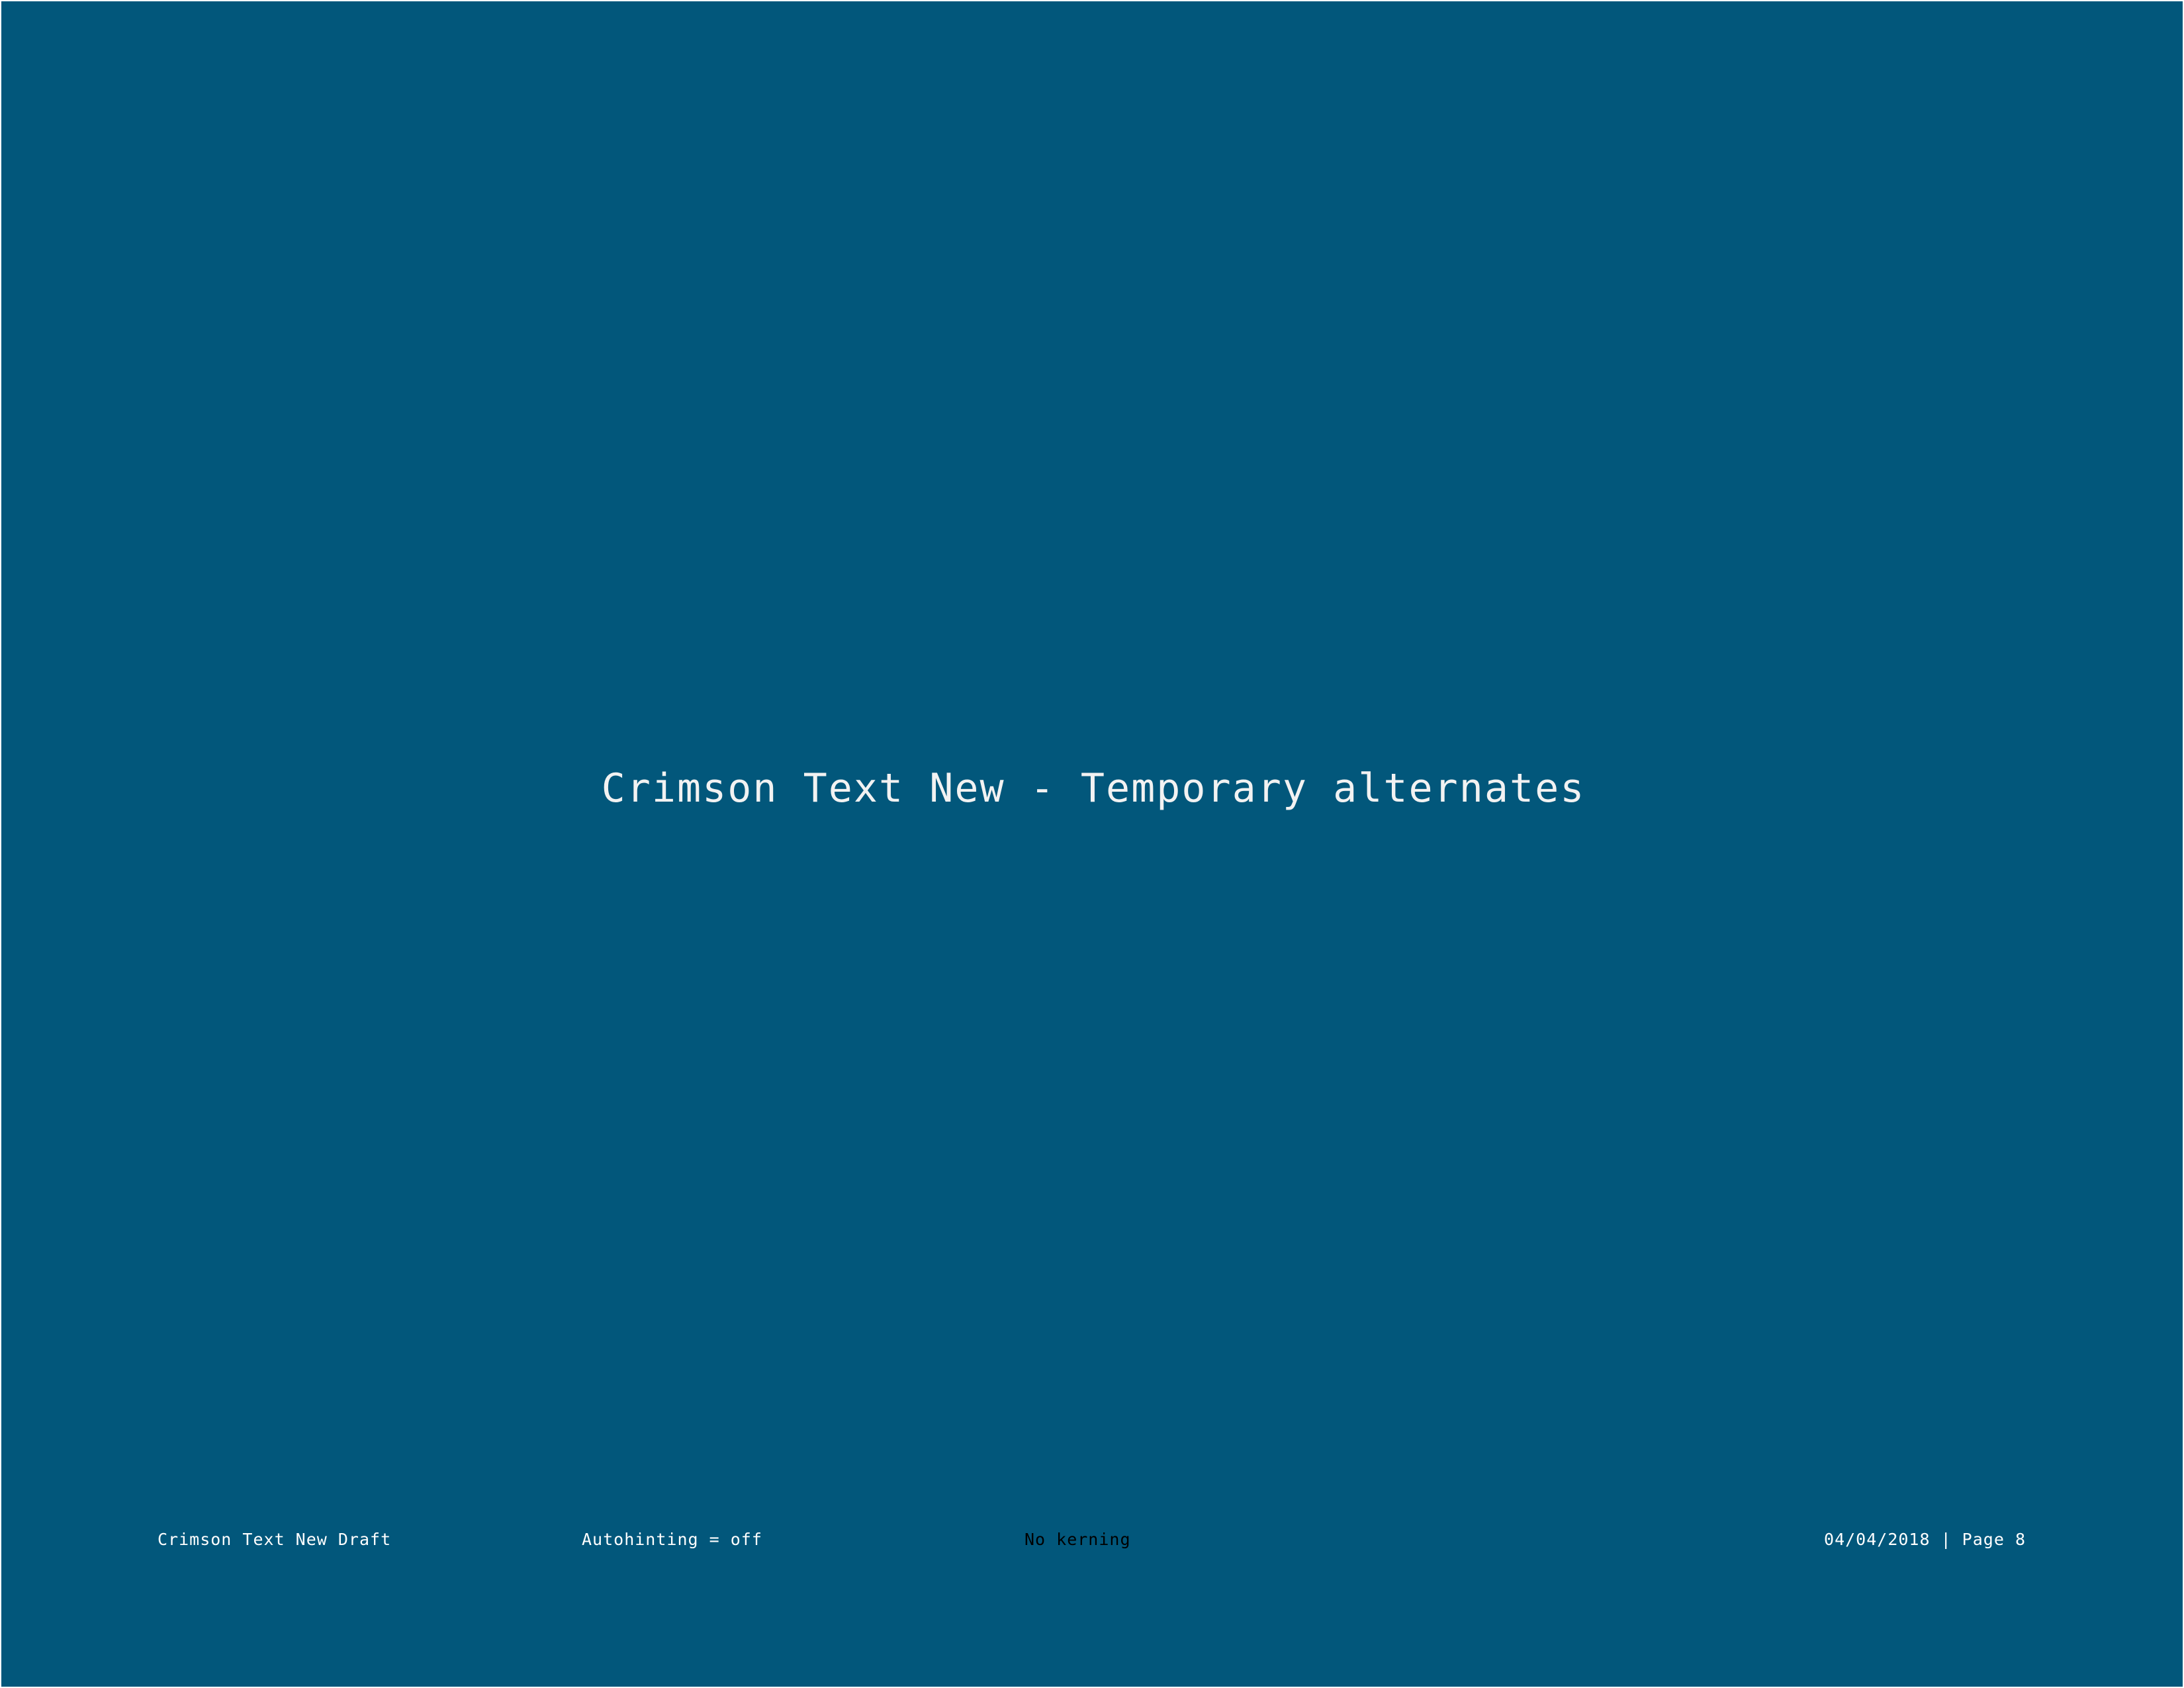  What do you see at coordinates (672, 1539) in the screenshot?
I see `footer-autohinting-status: Autohinting = off` at bounding box center [672, 1539].